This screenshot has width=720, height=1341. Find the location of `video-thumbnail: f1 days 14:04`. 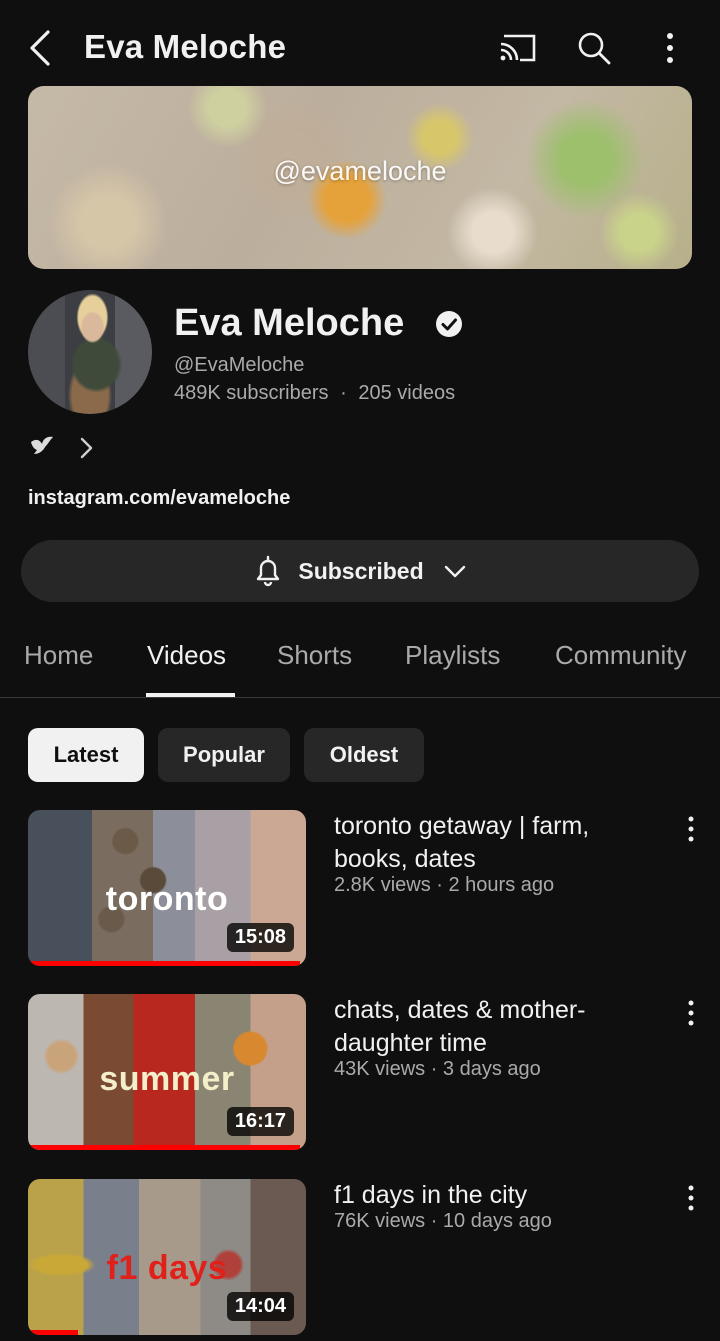

video-thumbnail: f1 days 14:04 is located at coordinates (167, 1257).